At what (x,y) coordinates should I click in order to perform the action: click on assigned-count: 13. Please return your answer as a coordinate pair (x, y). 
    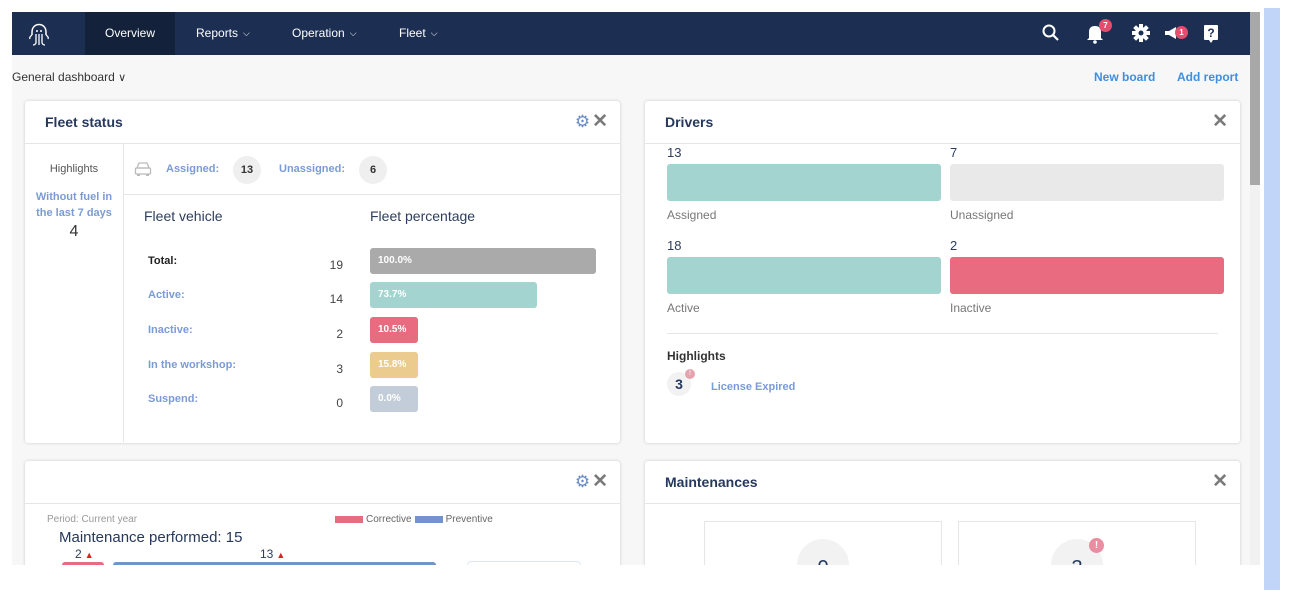
    Looking at the image, I should click on (247, 170).